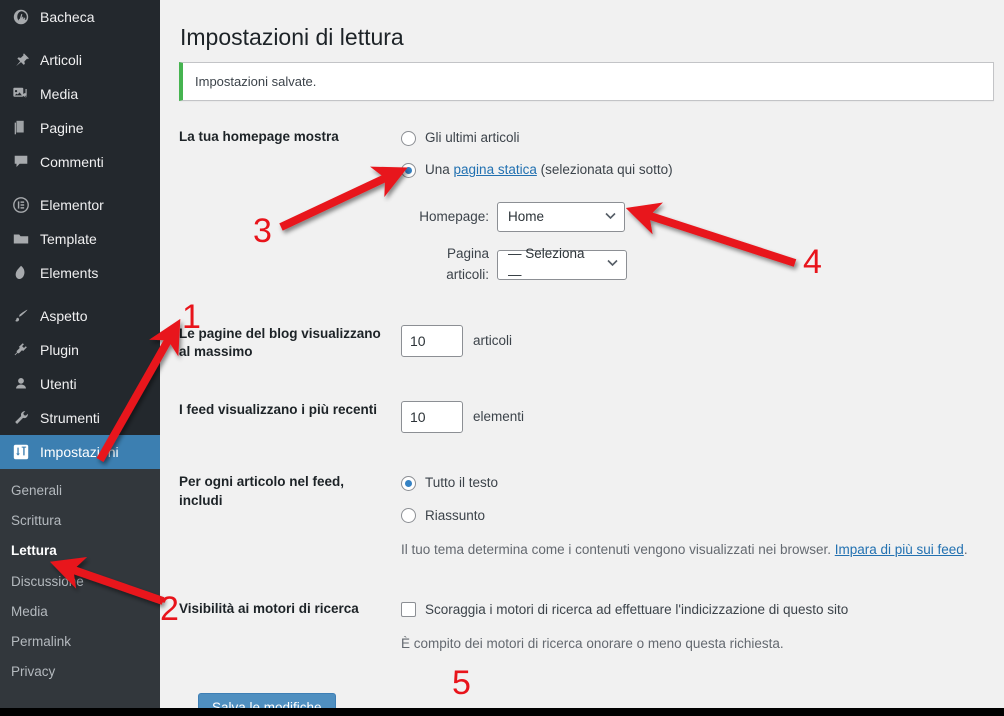  I want to click on row-field: elementi, so click(697, 417).